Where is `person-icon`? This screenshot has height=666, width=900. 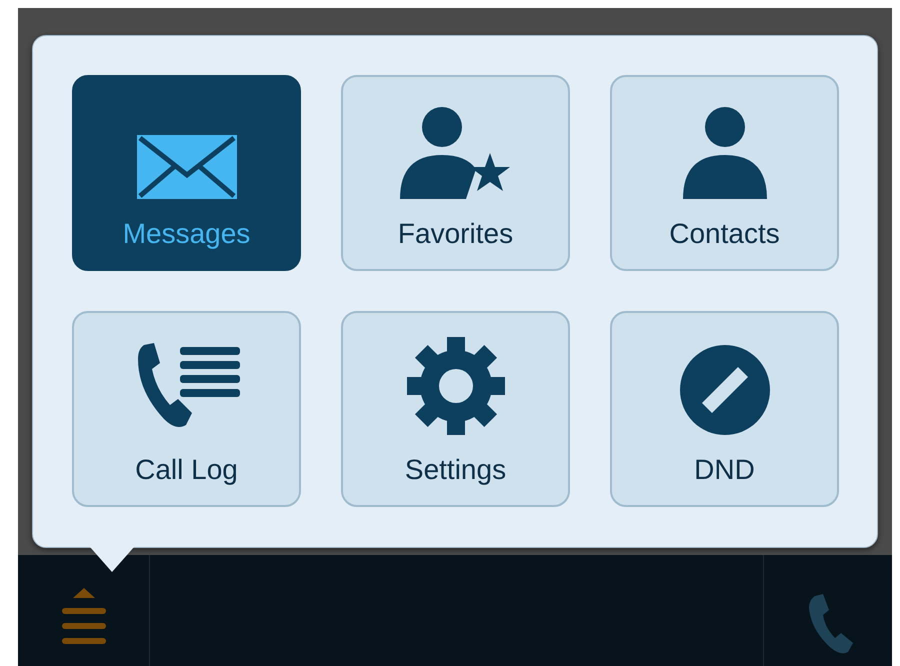 person-icon is located at coordinates (724, 153).